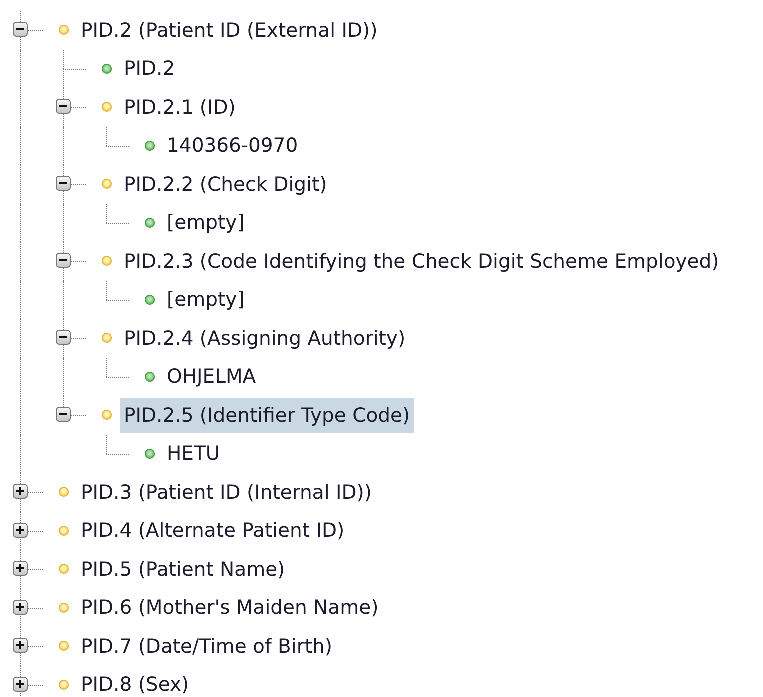 The height and width of the screenshot is (697, 763). I want to click on tree-item: PID.6 (Mother's Maiden Name), so click(230, 608).